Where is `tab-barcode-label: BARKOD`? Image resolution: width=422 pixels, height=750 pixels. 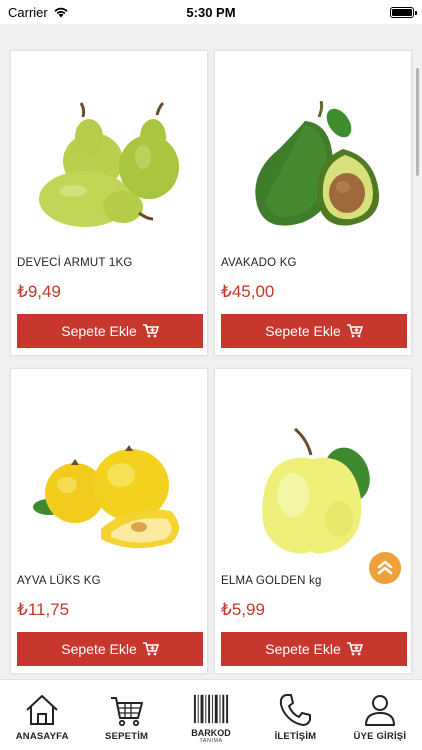 tab-barcode-label: BARKOD is located at coordinates (211, 733).